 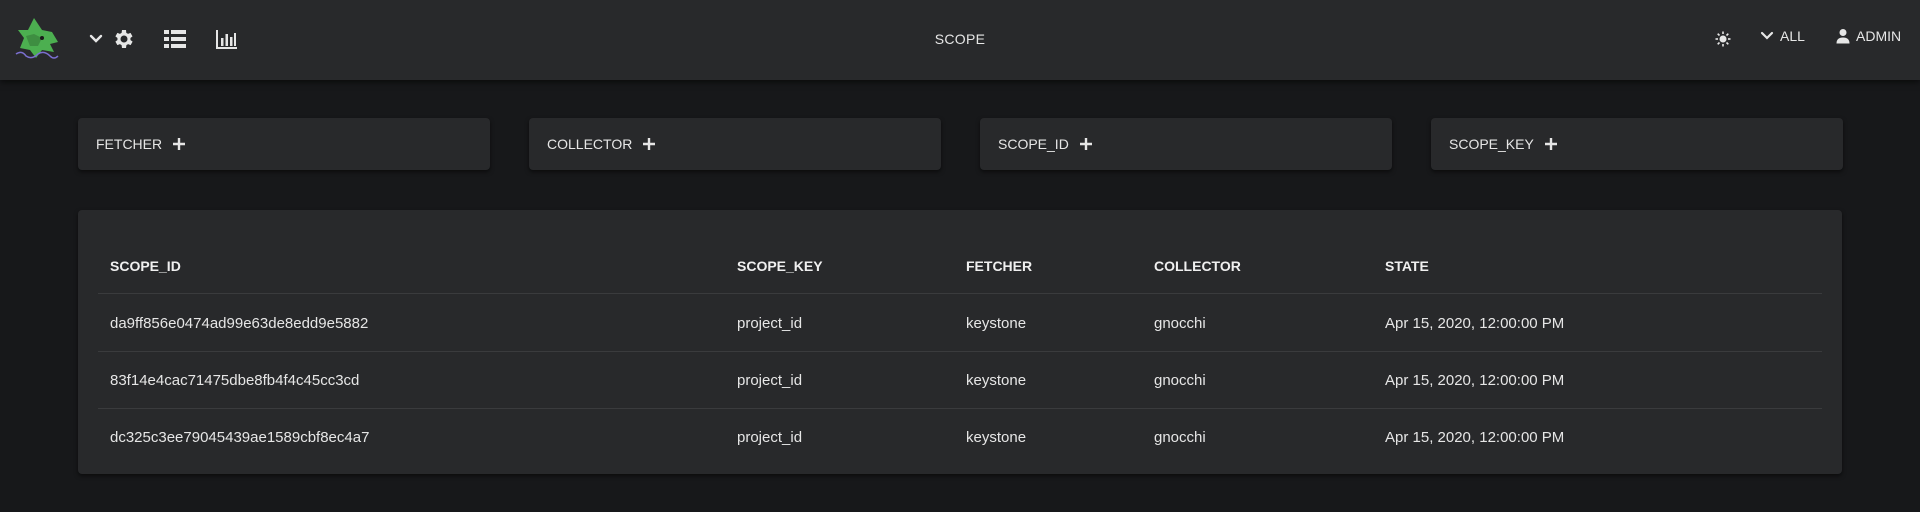 I want to click on page-title: SCOPE, so click(x=960, y=39).